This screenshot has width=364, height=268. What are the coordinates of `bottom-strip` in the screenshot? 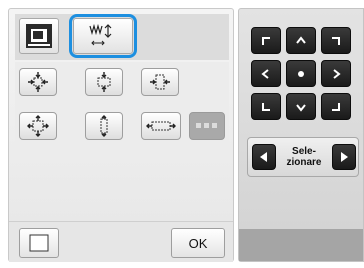 It's located at (301, 245).